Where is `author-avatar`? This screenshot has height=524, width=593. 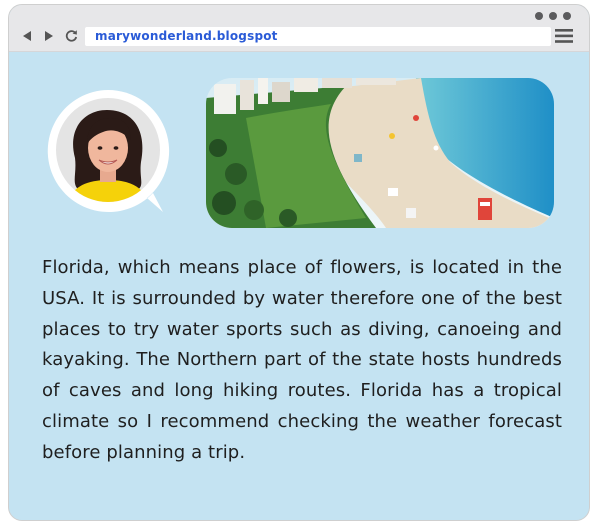
author-avatar is located at coordinates (108, 150).